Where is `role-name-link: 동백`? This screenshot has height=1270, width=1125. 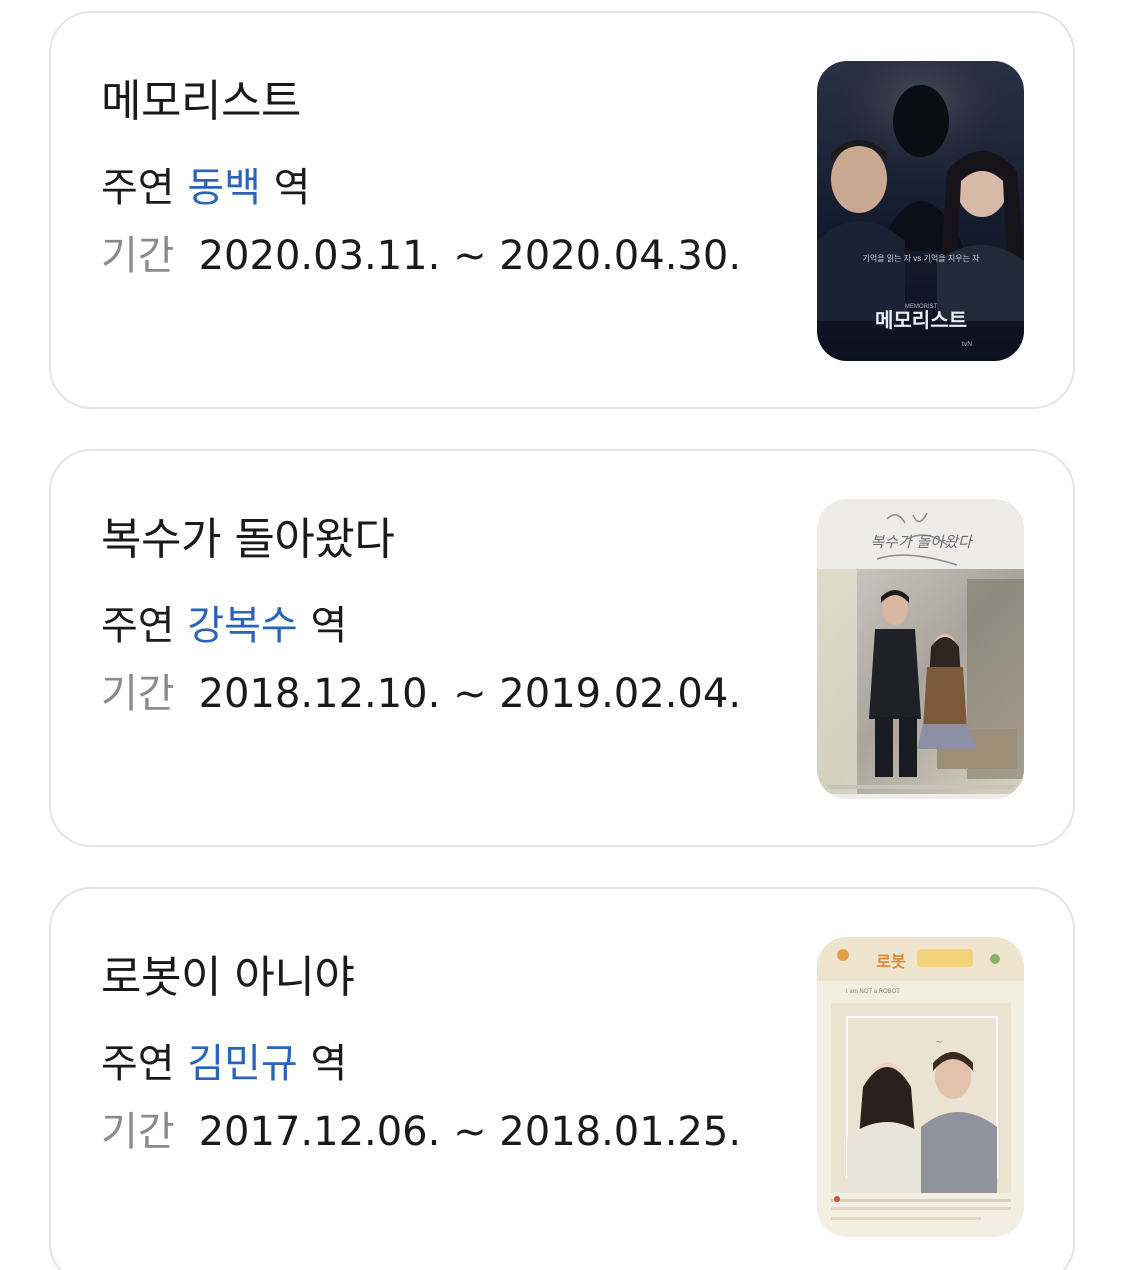 role-name-link: 동백 is located at coordinates (224, 188).